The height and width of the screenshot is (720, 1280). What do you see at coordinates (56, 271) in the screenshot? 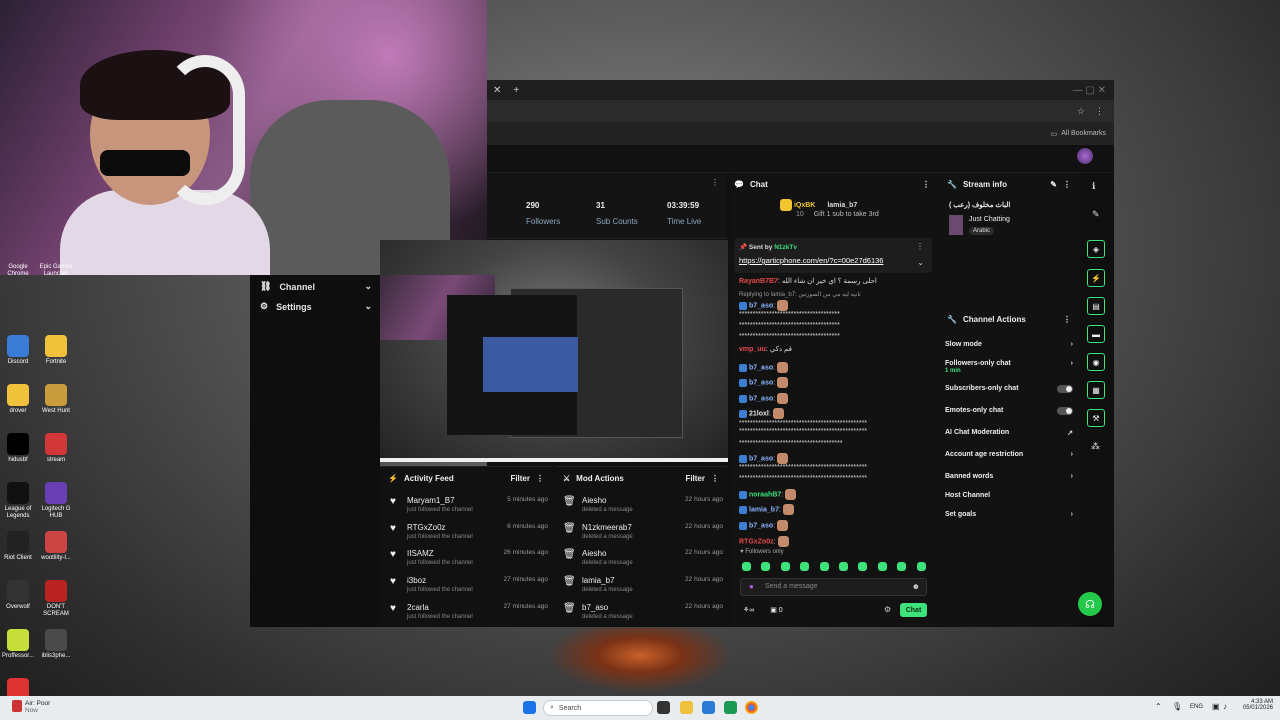
I see `desktop-icon: Epic Games Launcher` at bounding box center [56, 271].